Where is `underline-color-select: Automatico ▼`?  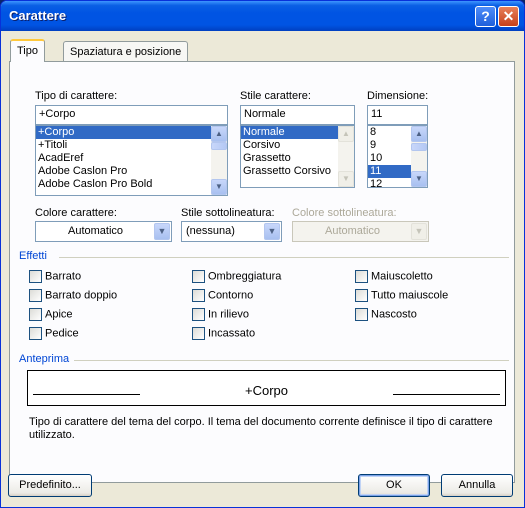
underline-color-select: Automatico ▼ is located at coordinates (360, 231).